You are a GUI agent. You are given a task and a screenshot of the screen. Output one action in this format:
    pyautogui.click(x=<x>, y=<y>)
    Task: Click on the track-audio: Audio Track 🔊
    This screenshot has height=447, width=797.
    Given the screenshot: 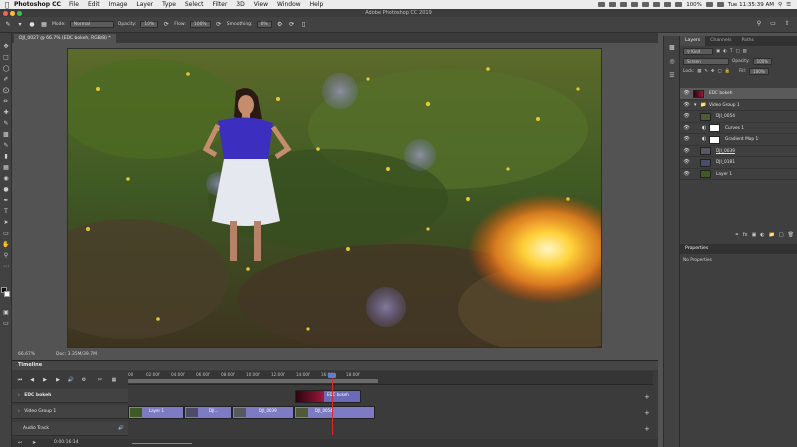 What is the action you would take?
    pyautogui.click(x=70, y=429)
    